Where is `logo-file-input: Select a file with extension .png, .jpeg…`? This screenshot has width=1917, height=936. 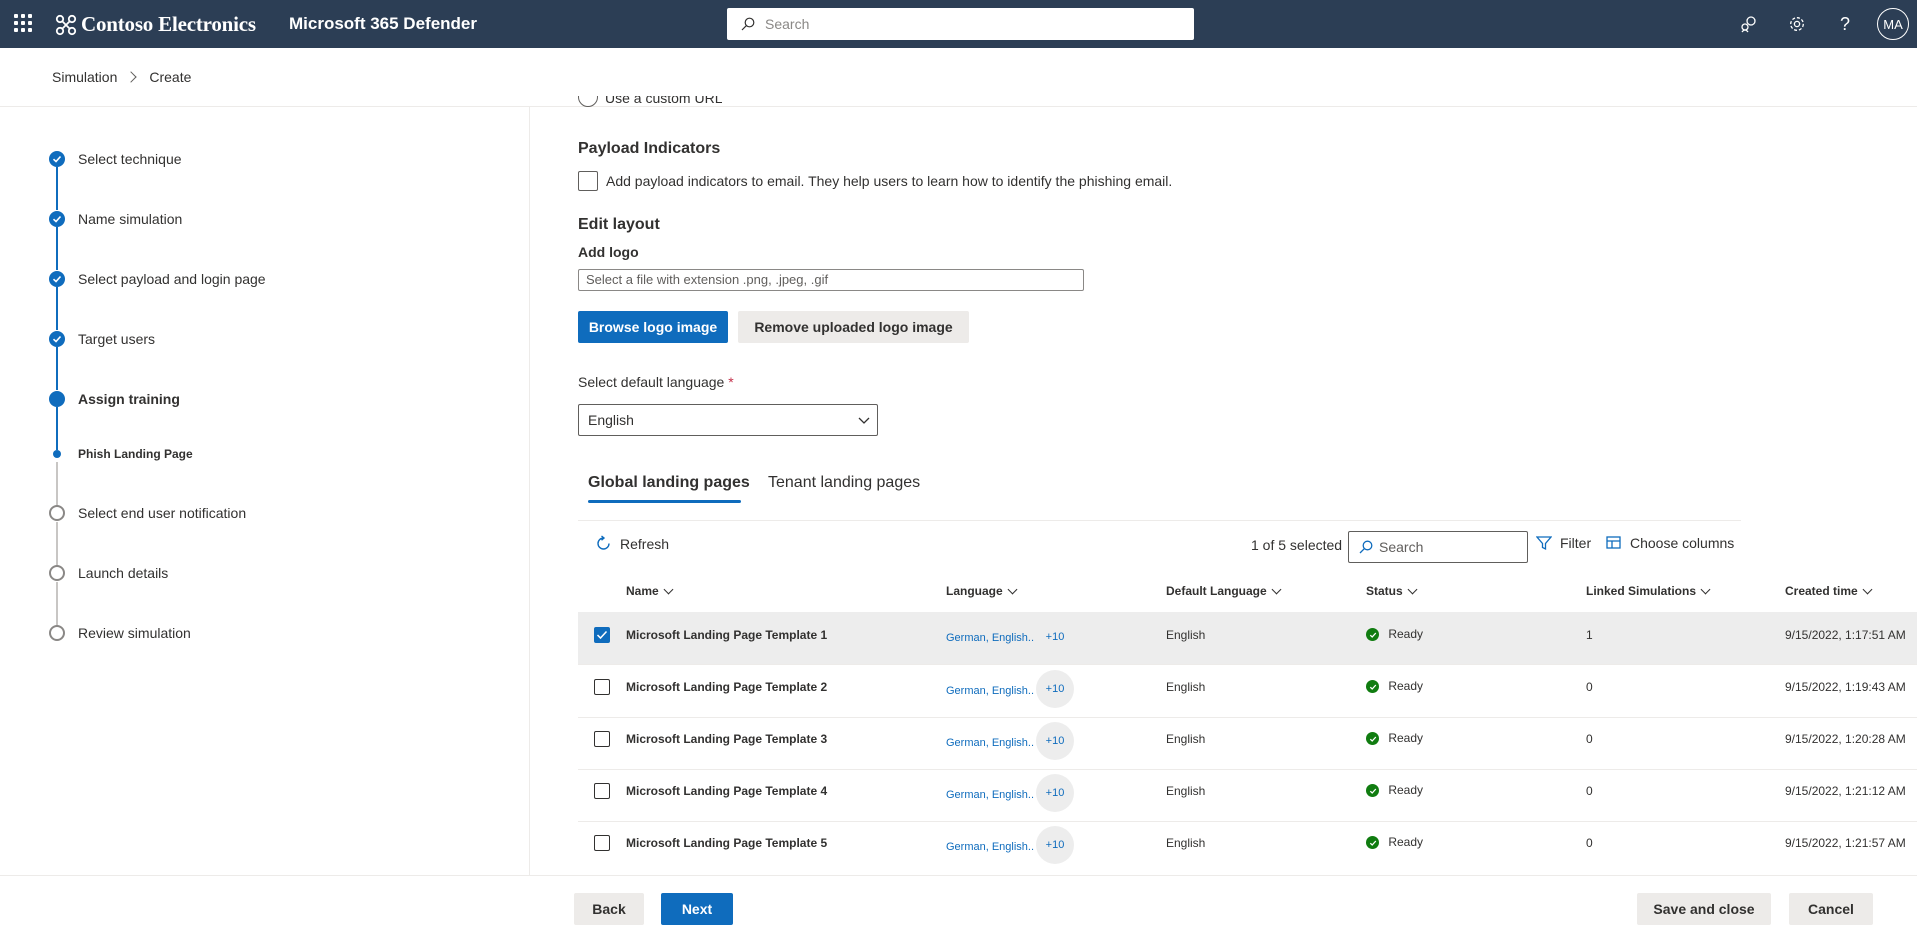 logo-file-input: Select a file with extension .png, .jpeg… is located at coordinates (831, 280).